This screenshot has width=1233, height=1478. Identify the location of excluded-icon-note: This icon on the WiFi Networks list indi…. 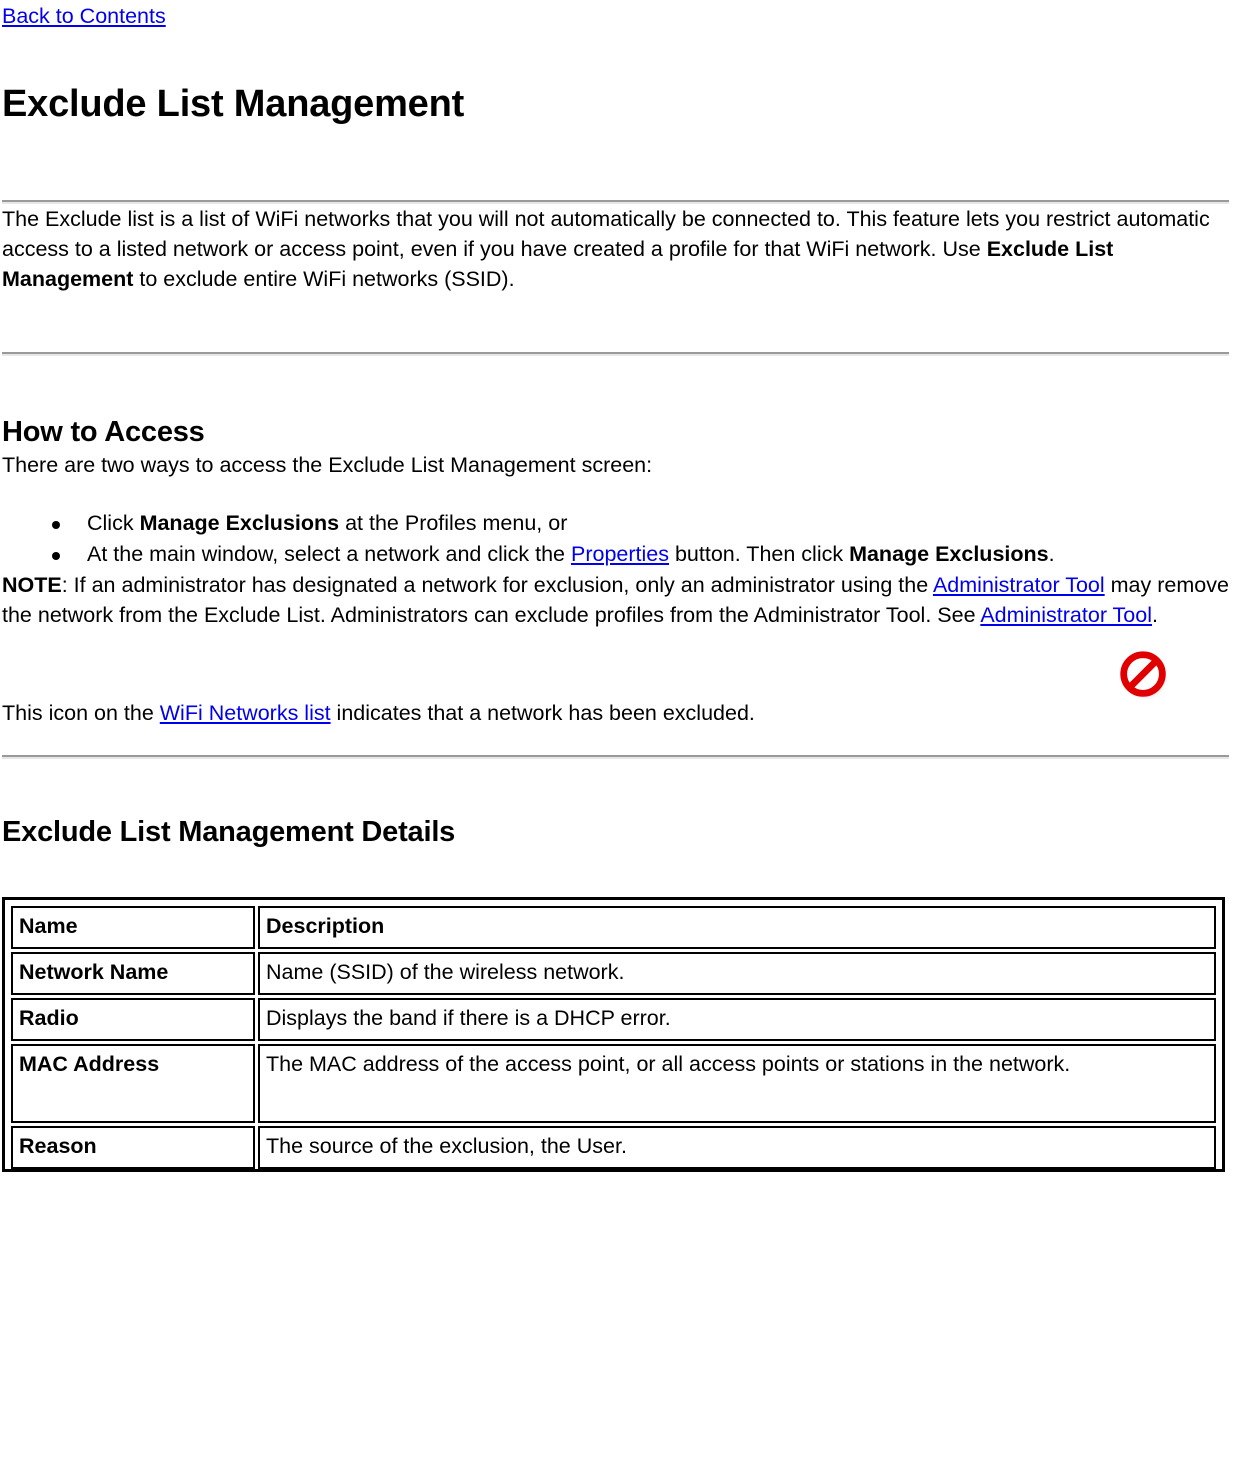
(615, 691).